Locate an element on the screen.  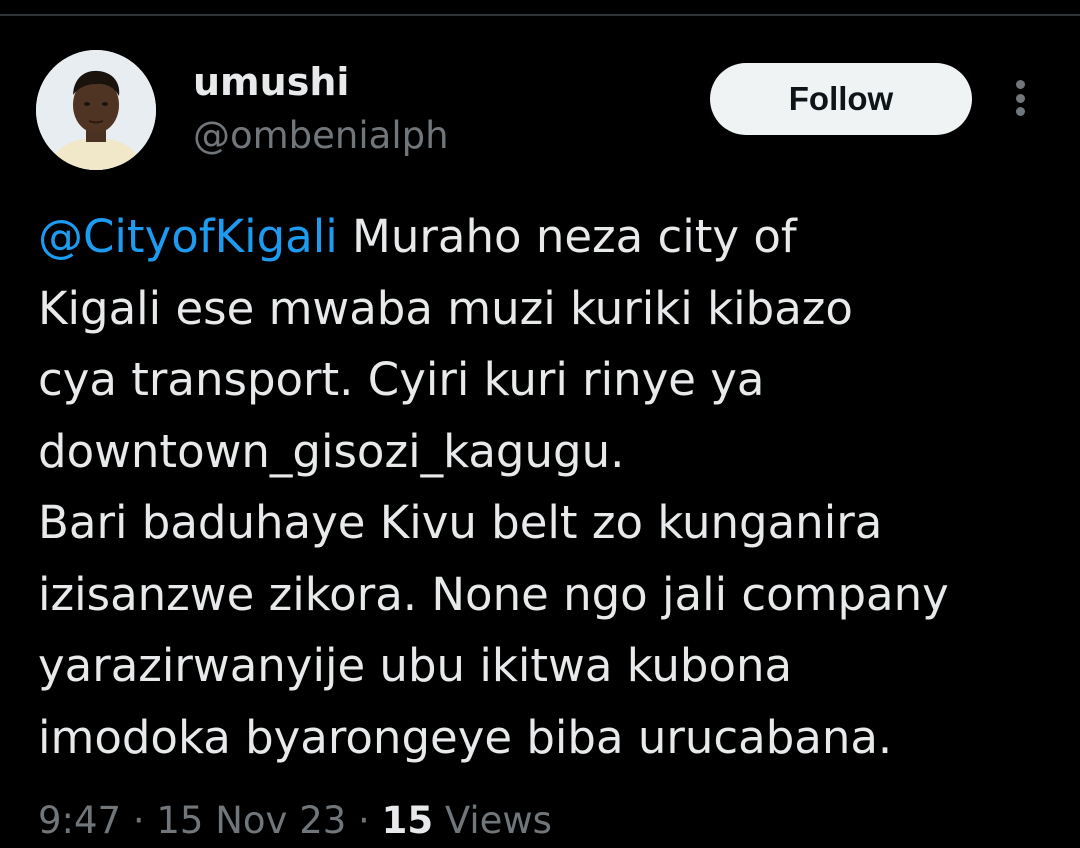
avatar-image is located at coordinates (96, 110).